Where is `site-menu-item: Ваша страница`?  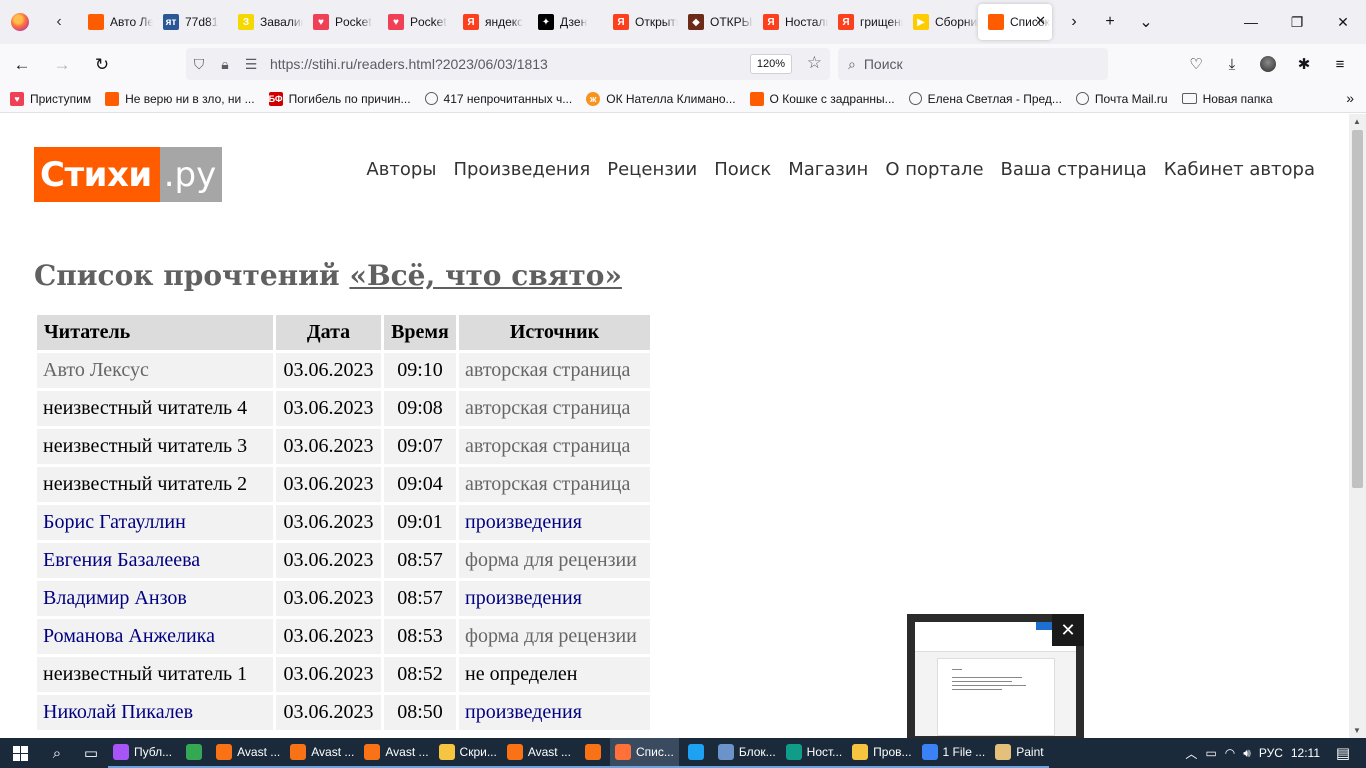 site-menu-item: Ваша страница is located at coordinates (1074, 169).